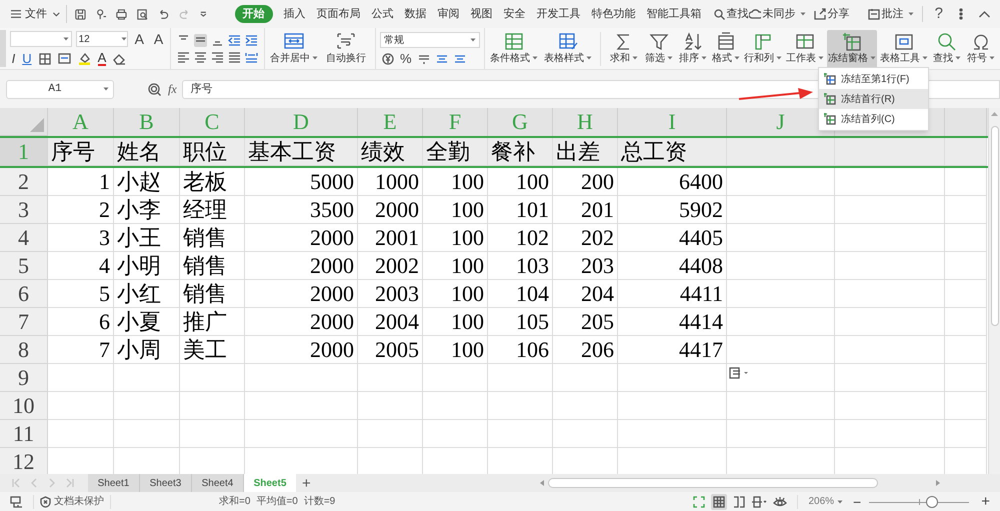  I want to click on font-size-field: 12, so click(102, 39).